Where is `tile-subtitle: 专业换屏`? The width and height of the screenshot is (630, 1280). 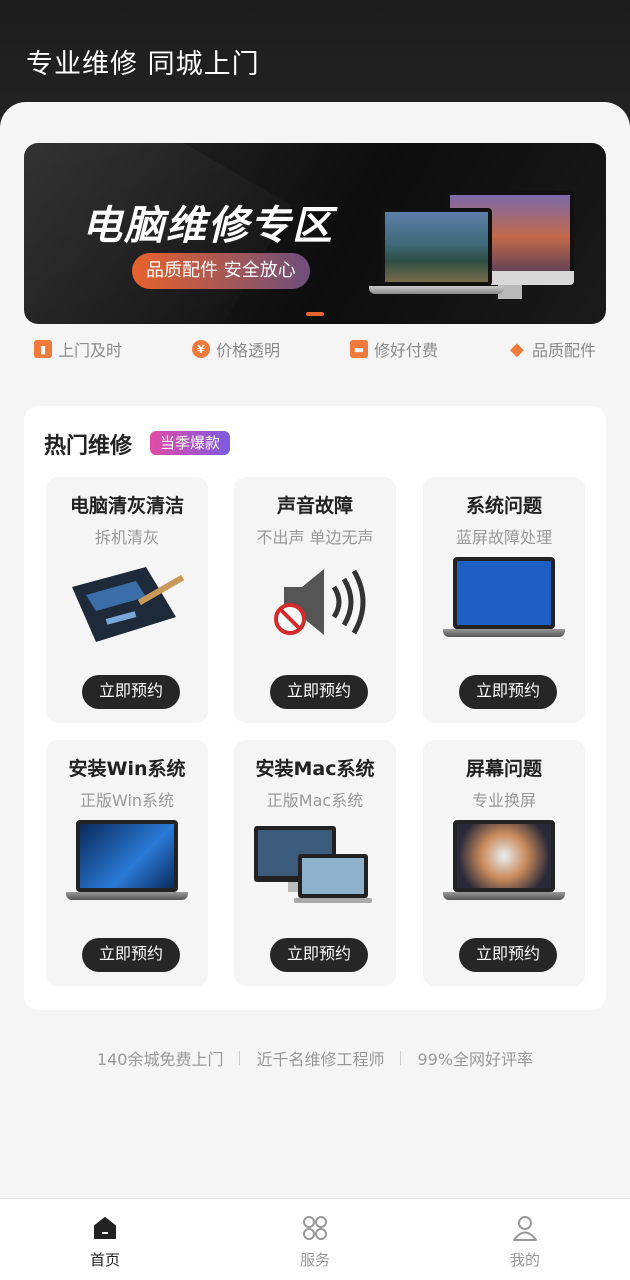 tile-subtitle: 专业换屏 is located at coordinates (503, 800).